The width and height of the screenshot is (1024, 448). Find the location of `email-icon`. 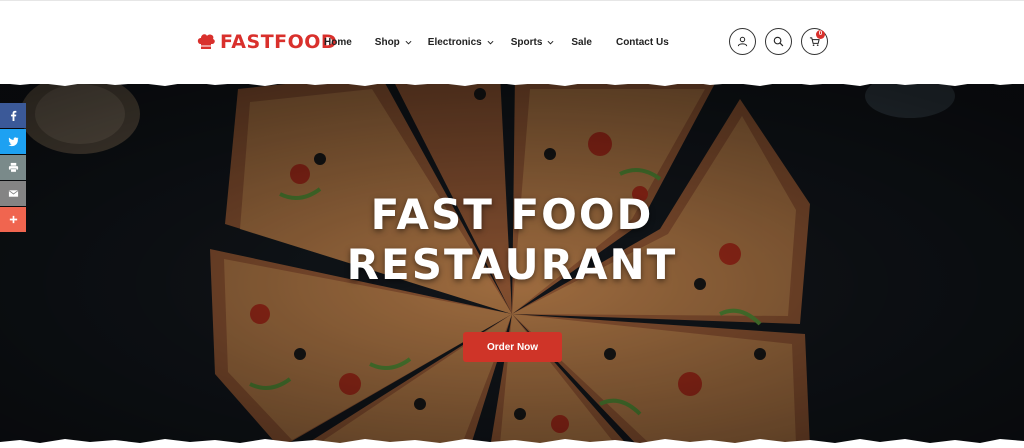

email-icon is located at coordinates (13, 193).